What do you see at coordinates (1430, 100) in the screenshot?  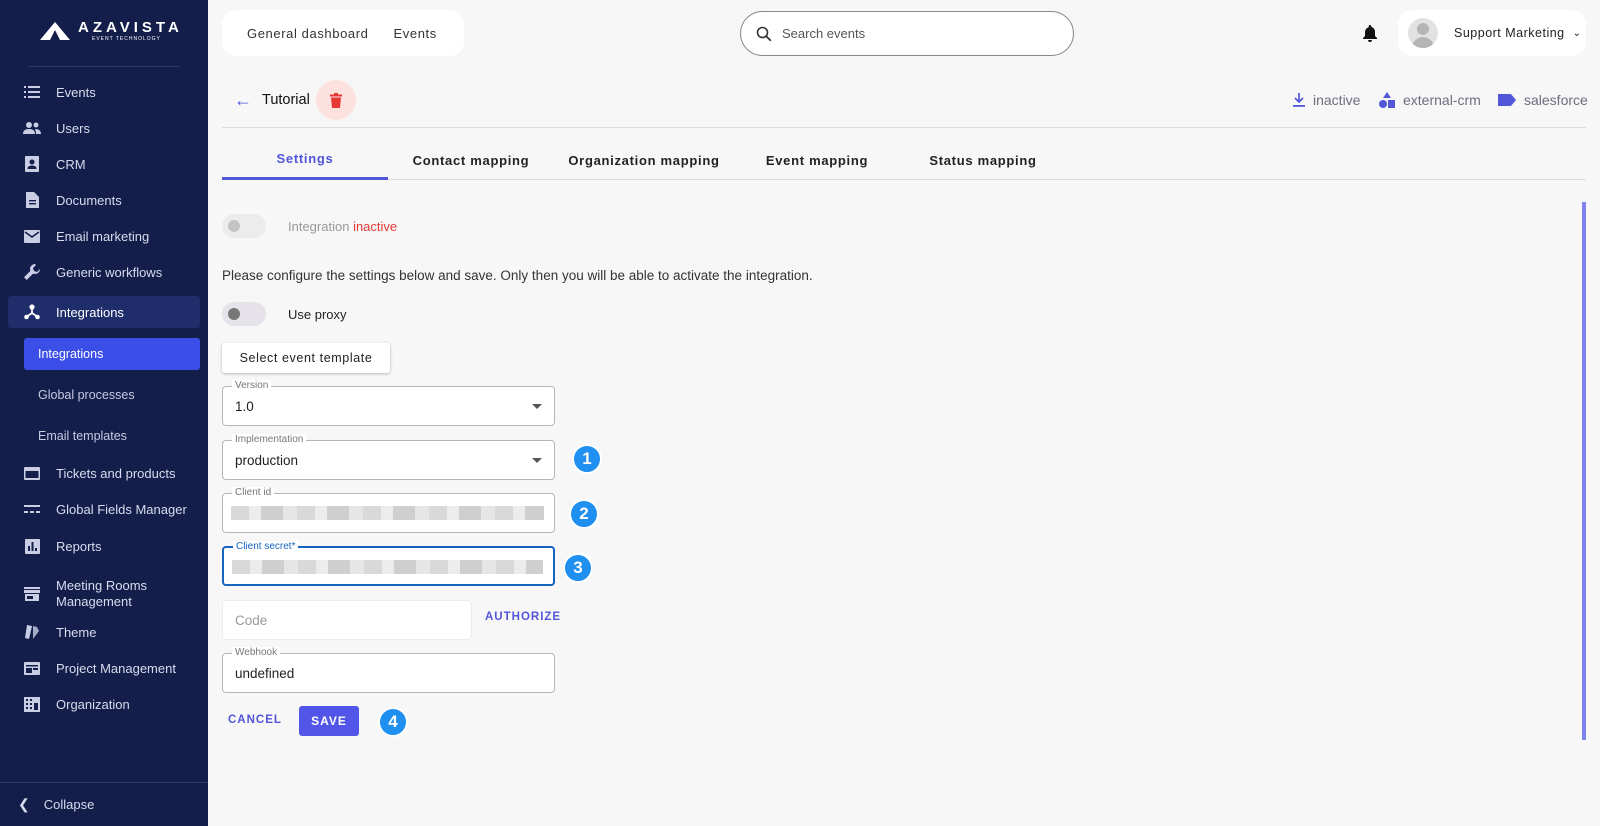 I see `type-meta: external-crm` at bounding box center [1430, 100].